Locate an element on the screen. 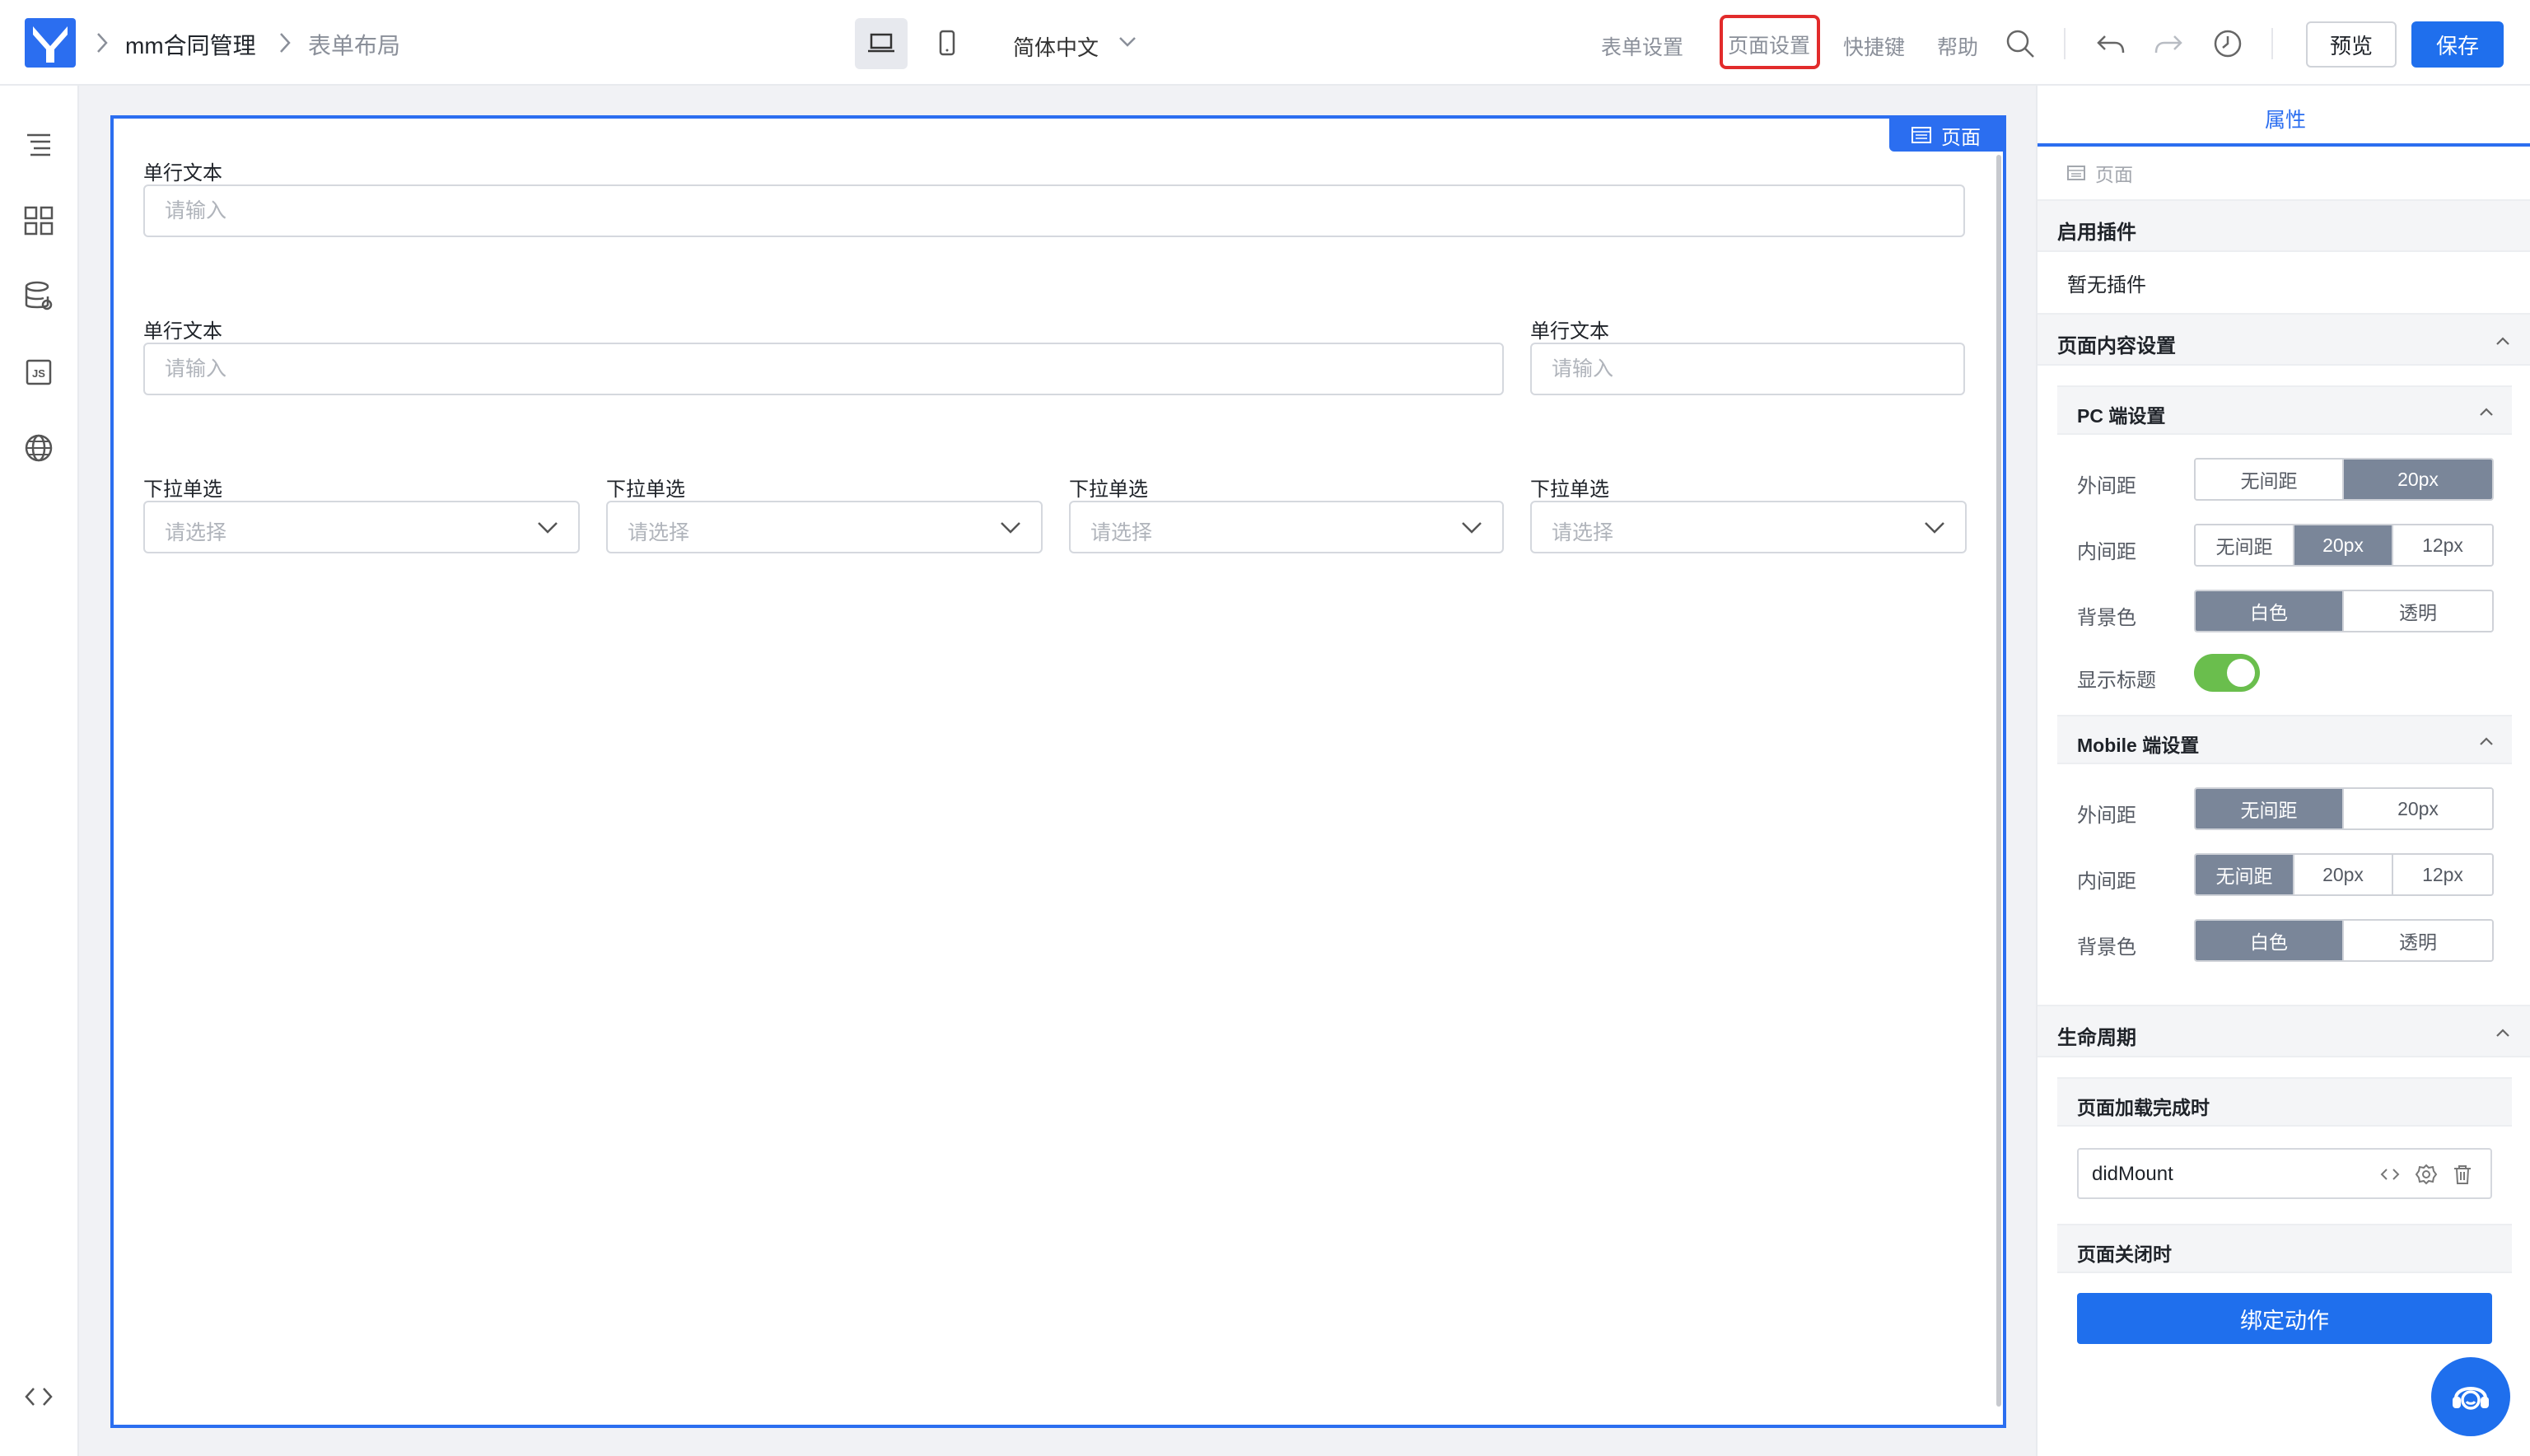  lifecycle-event-title: 页面加载完成时 is located at coordinates (2143, 1107).